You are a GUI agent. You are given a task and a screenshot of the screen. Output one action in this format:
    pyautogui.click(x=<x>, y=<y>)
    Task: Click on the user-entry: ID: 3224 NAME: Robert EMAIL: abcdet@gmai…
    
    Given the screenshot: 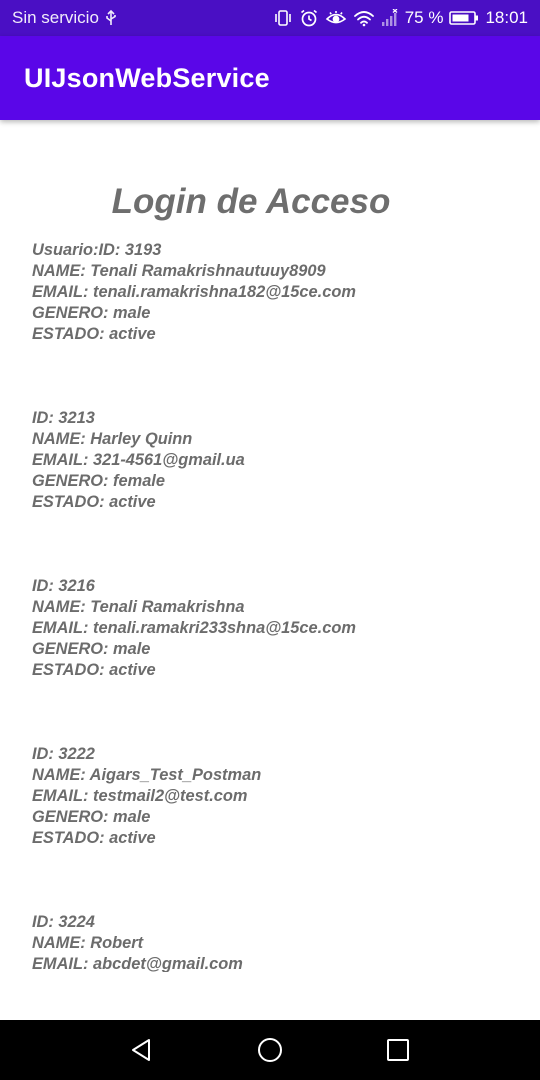 What is the action you would take?
    pyautogui.click(x=282, y=942)
    